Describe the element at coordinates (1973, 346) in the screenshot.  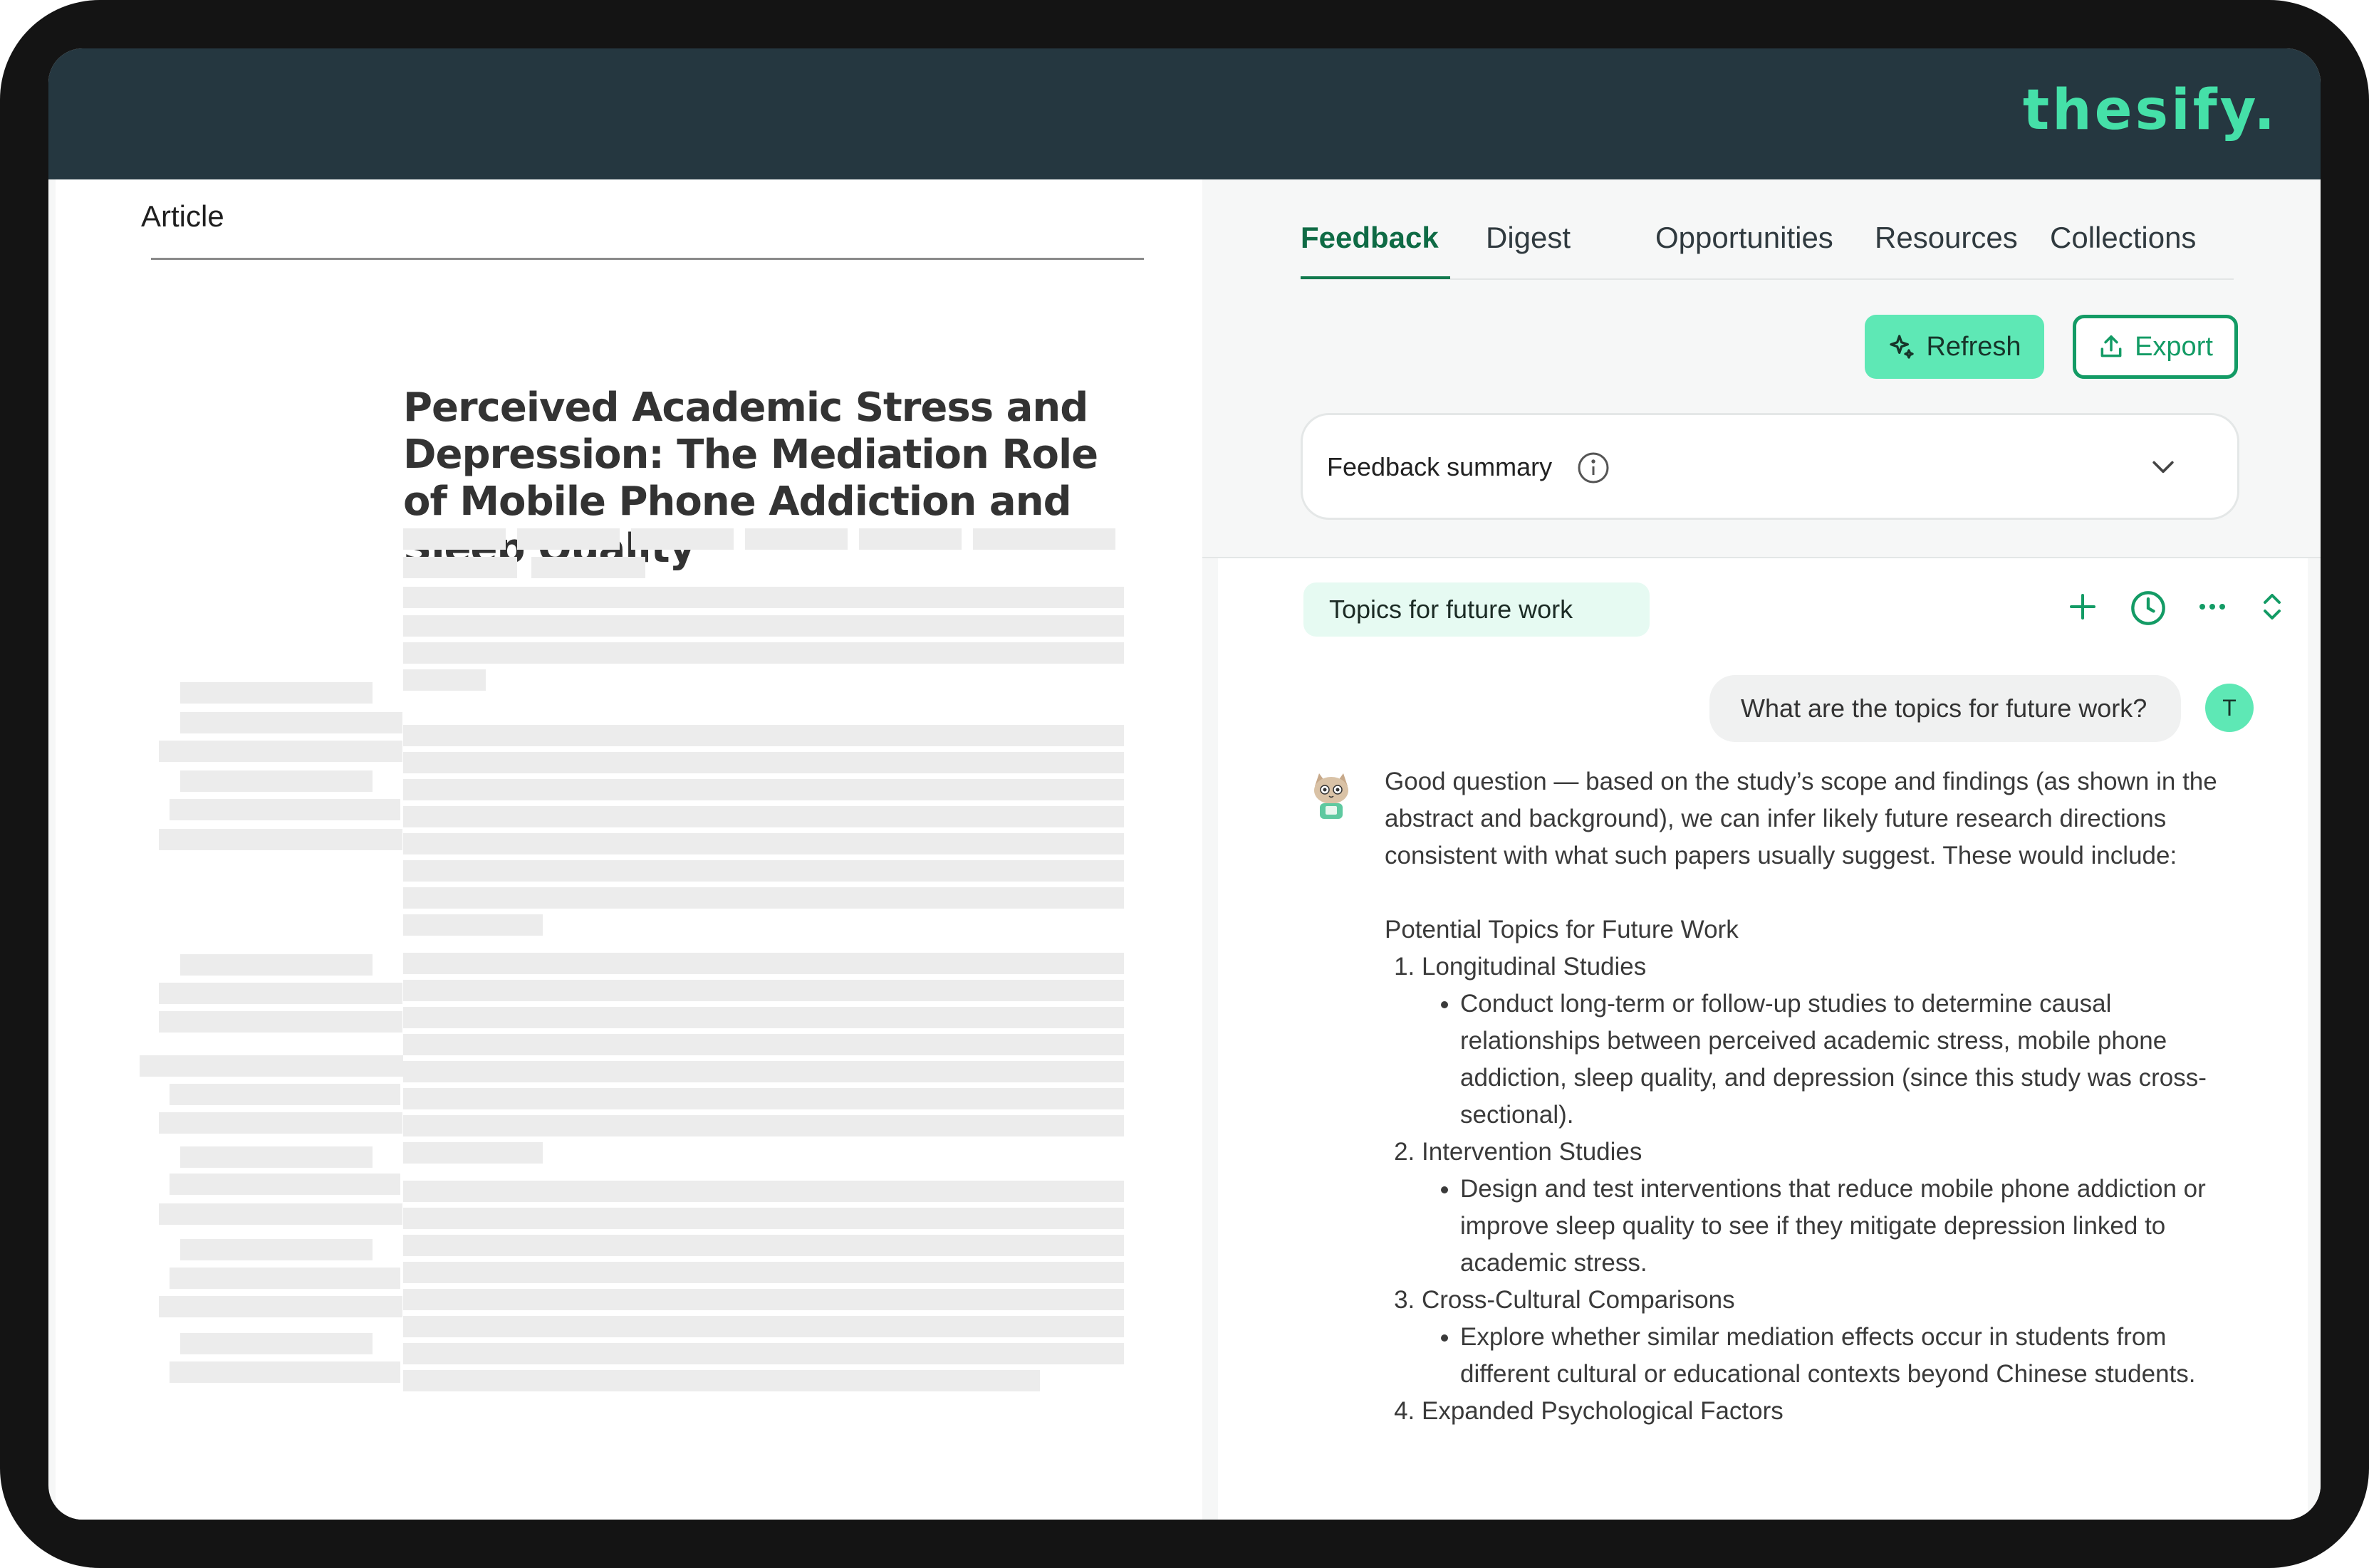
I see `refresh-label: Refresh` at that location.